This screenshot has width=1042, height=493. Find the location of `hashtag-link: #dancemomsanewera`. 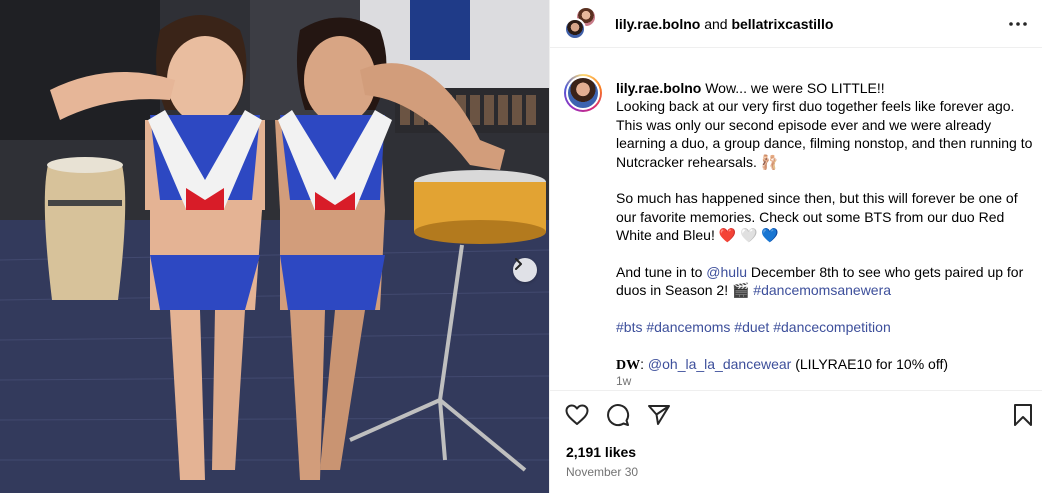

hashtag-link: #dancemomsanewera is located at coordinates (822, 290).